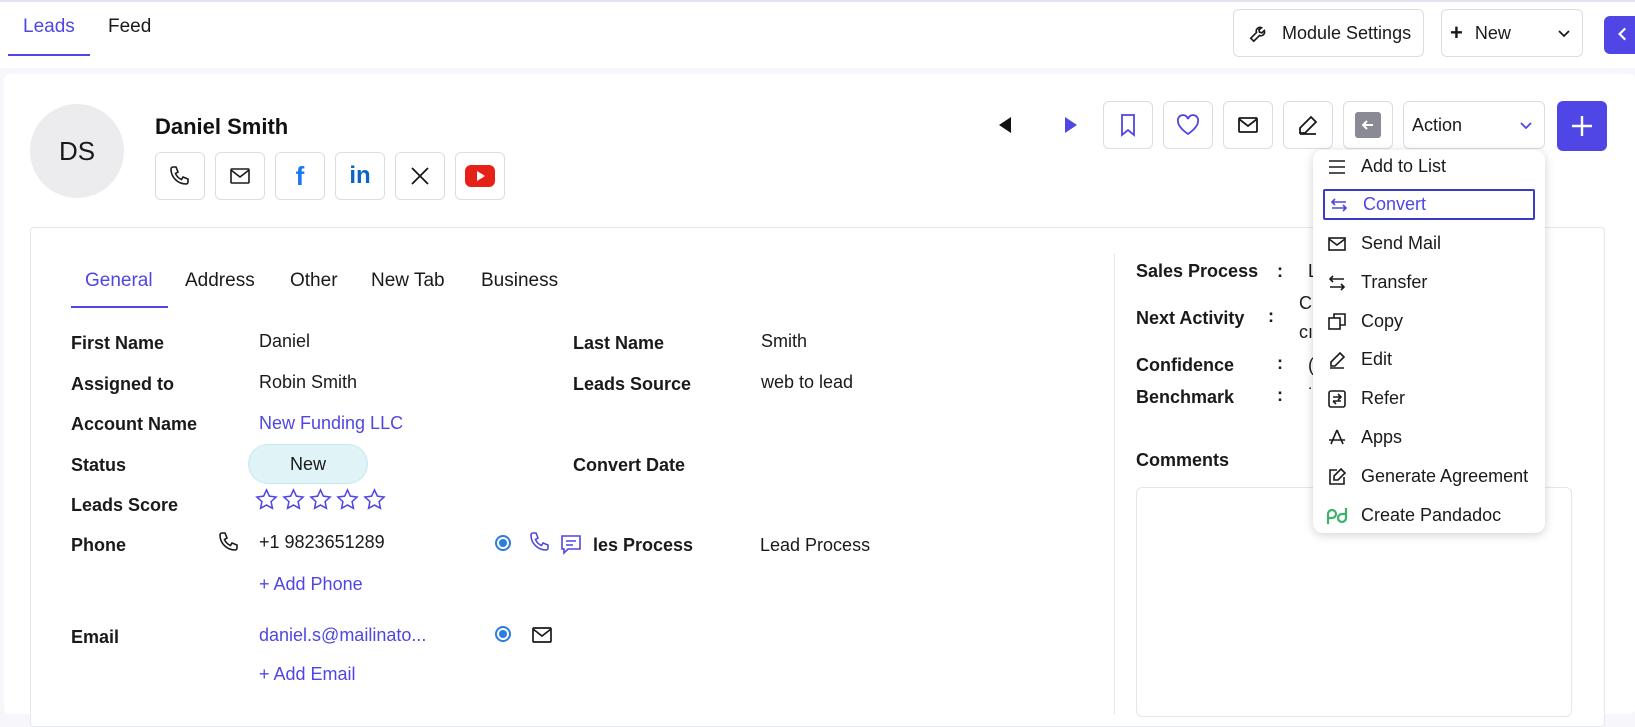 The height and width of the screenshot is (727, 1635). Describe the element at coordinates (125, 505) in the screenshot. I see `leads-score-label: Leads Score` at that location.